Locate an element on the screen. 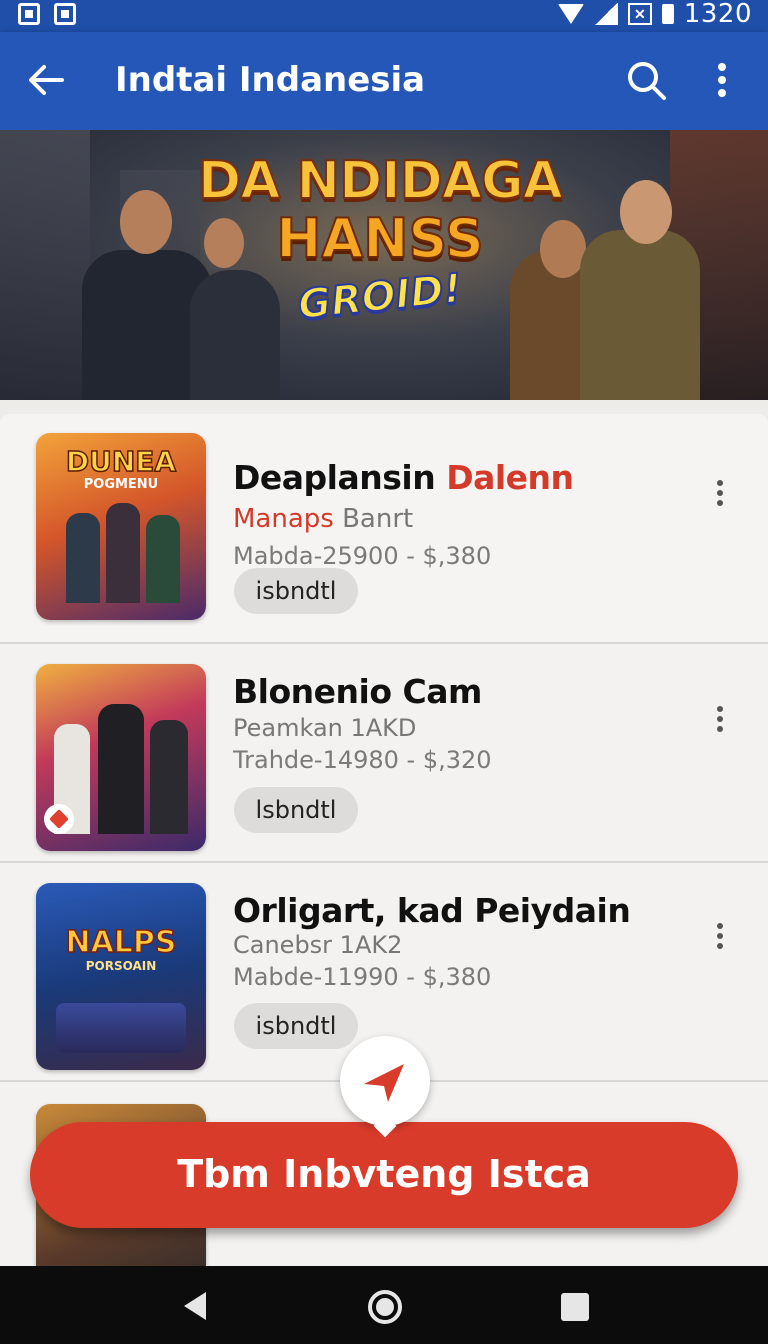 The width and height of the screenshot is (768, 1344). thumbnail-scene is located at coordinates (121, 1028).